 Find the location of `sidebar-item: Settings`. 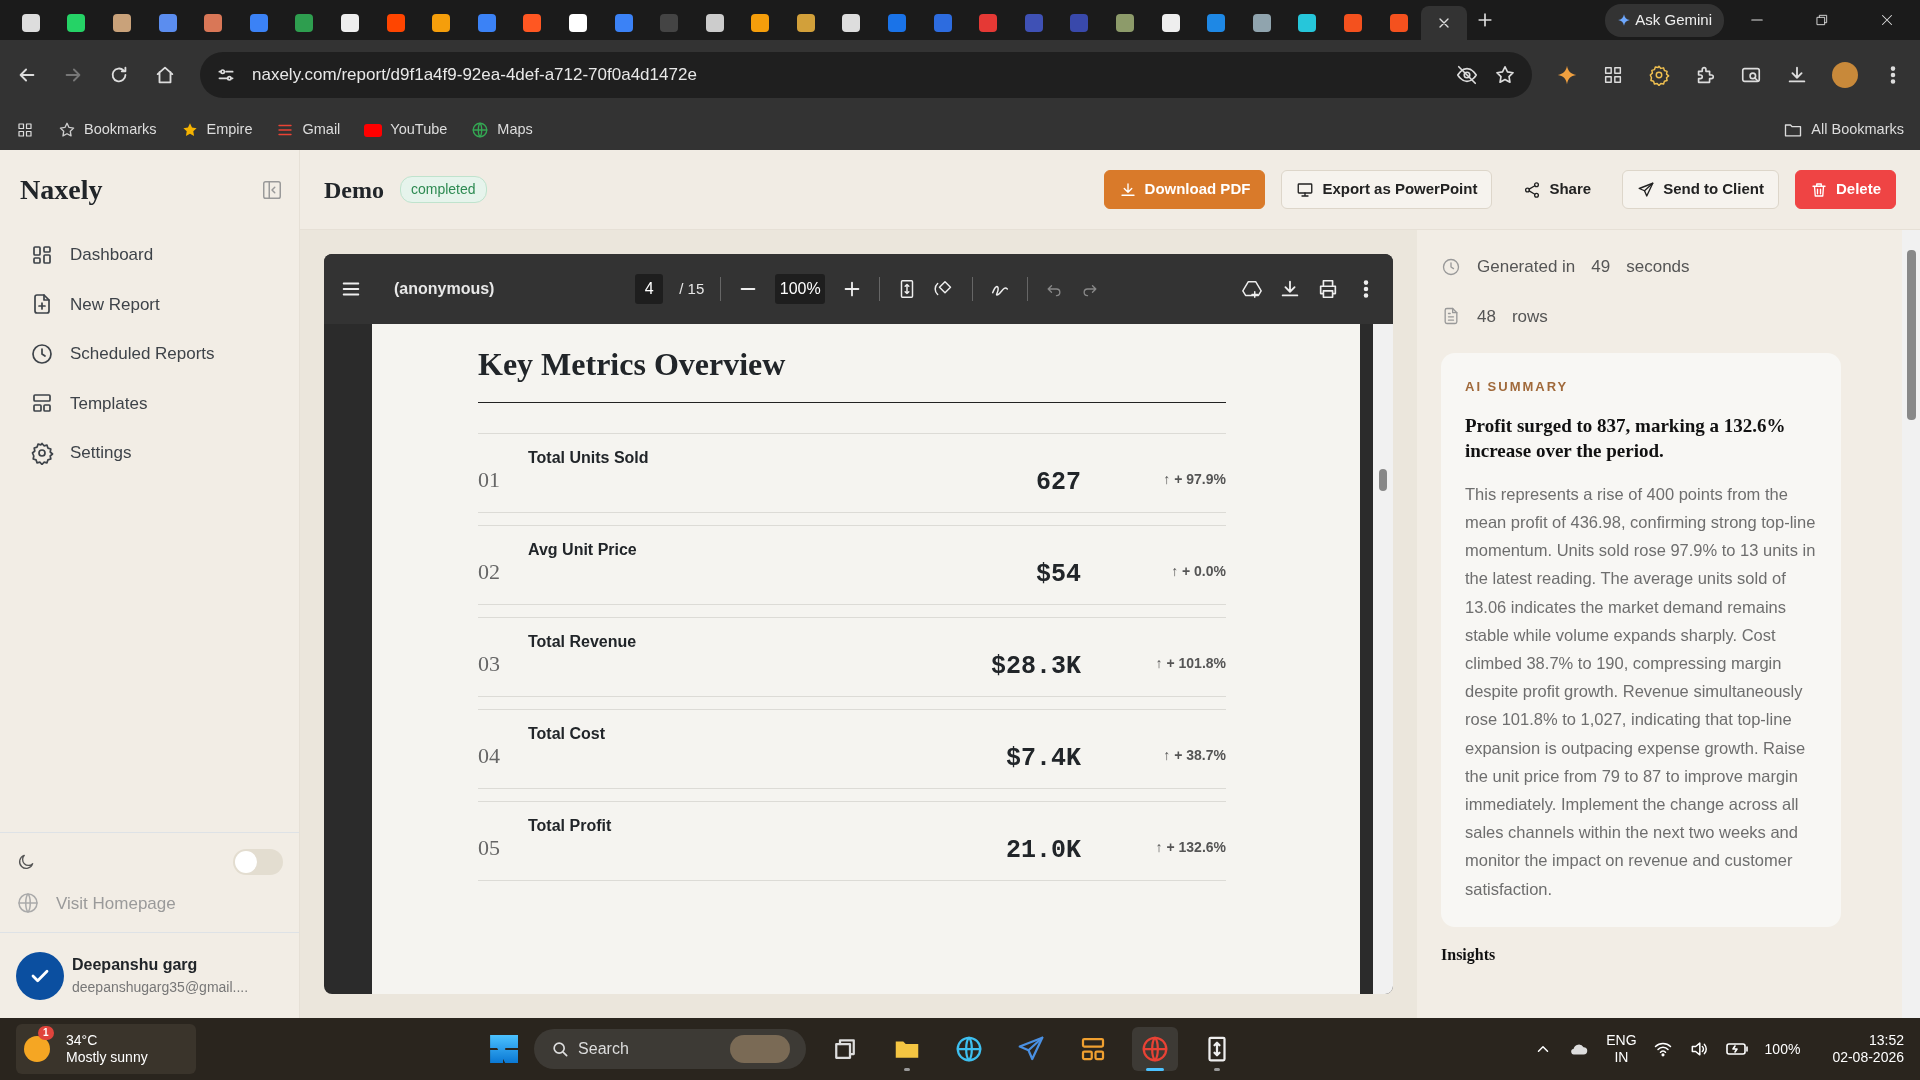

sidebar-item: Settings is located at coordinates (149, 453).